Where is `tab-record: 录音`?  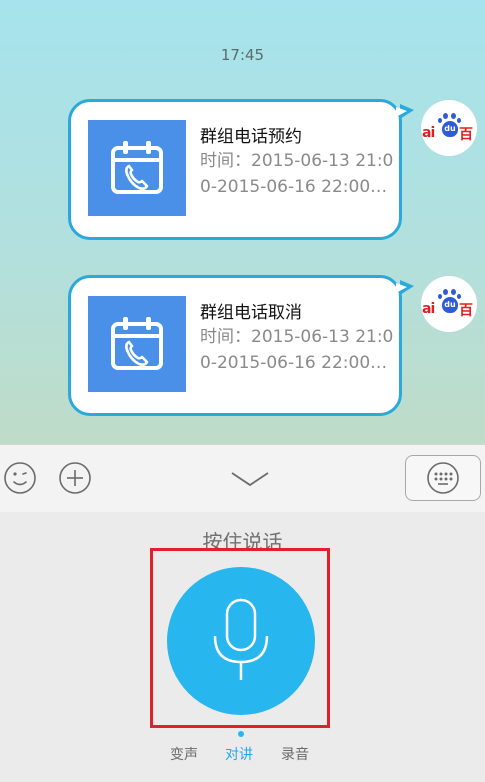 tab-record: 录音 is located at coordinates (295, 754).